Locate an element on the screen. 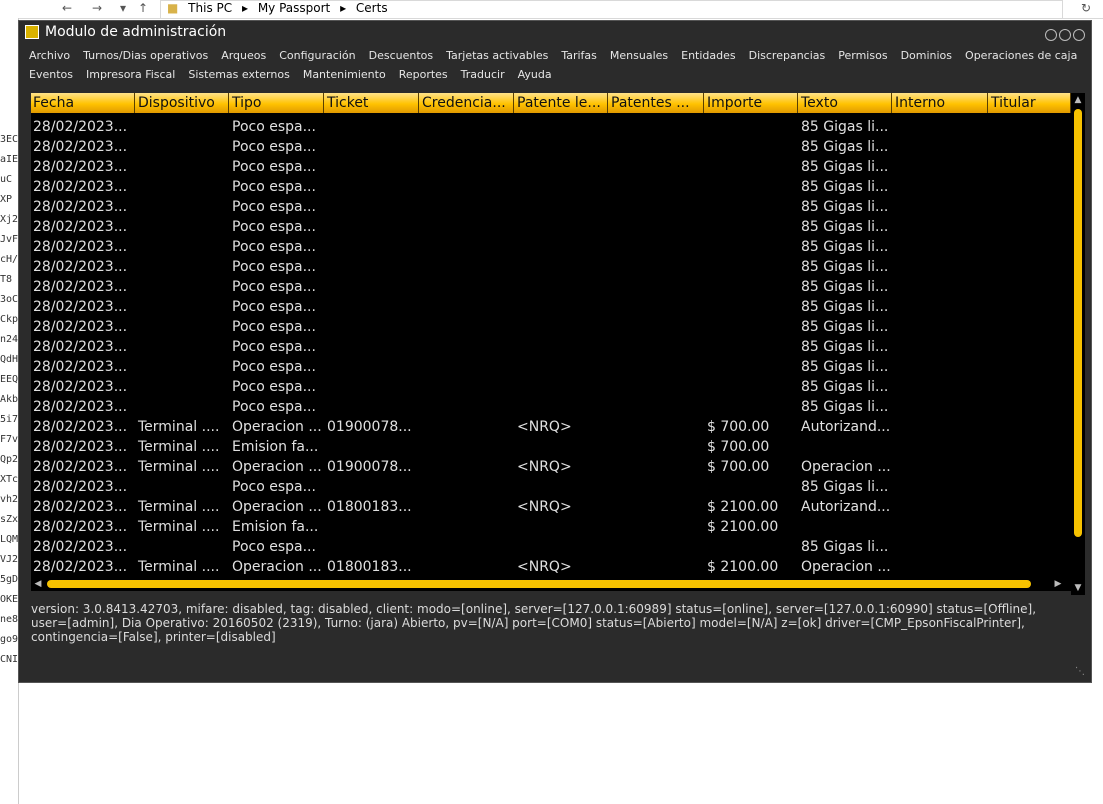 This screenshot has width=1103, height=804. column-header: Texto is located at coordinates (845, 103).